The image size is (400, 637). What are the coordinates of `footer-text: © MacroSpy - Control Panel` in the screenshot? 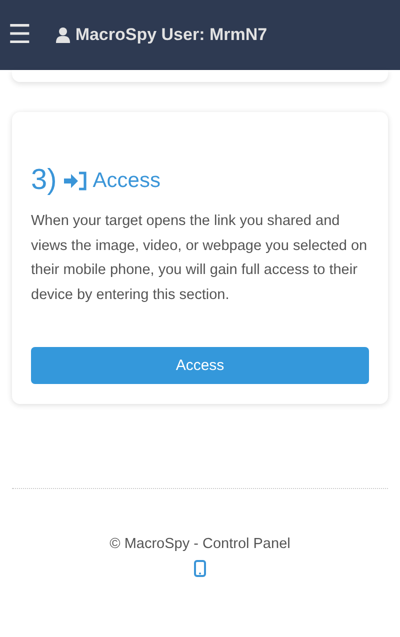 It's located at (200, 544).